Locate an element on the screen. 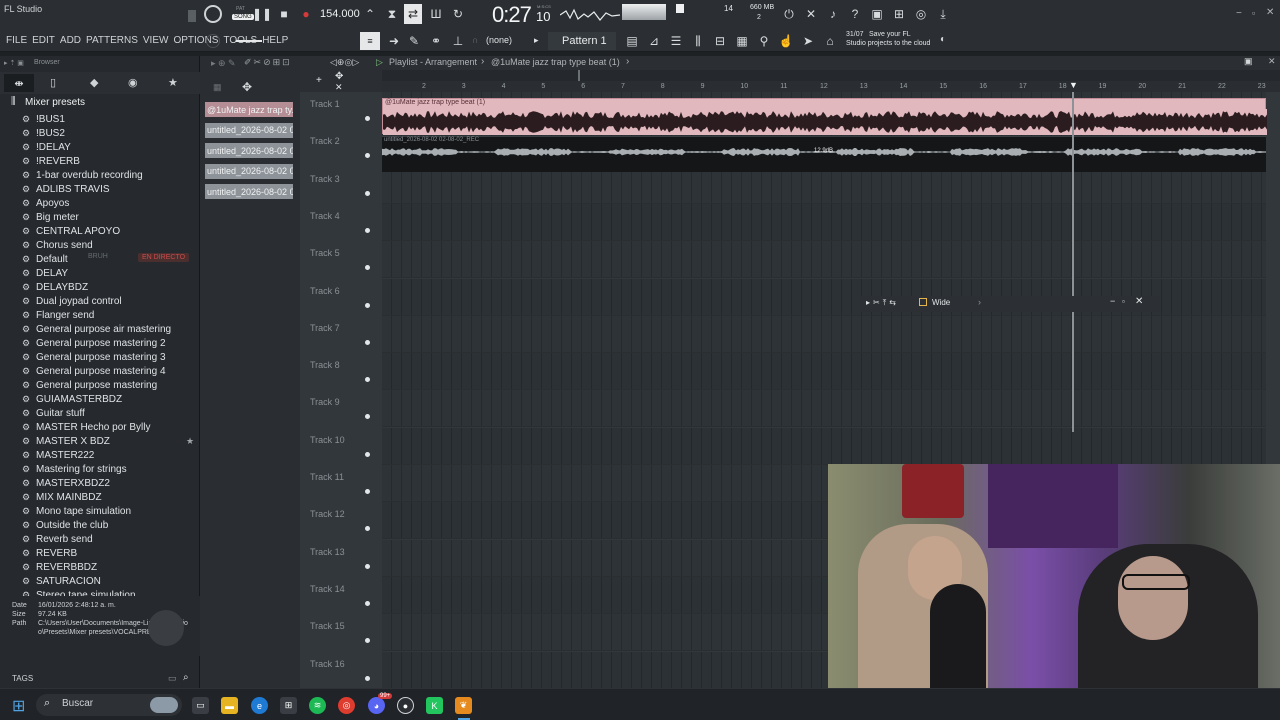 Image resolution: width=1280 pixels, height=720 pixels. preset-item: ⚙ Mono tape simulation is located at coordinates (76, 511).